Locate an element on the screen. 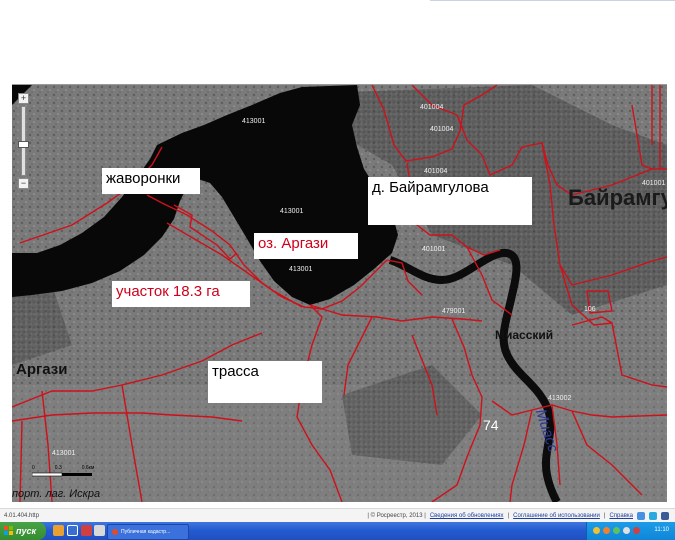 This screenshot has height=540, width=675. tray-security-icon is located at coordinates (616, 530).